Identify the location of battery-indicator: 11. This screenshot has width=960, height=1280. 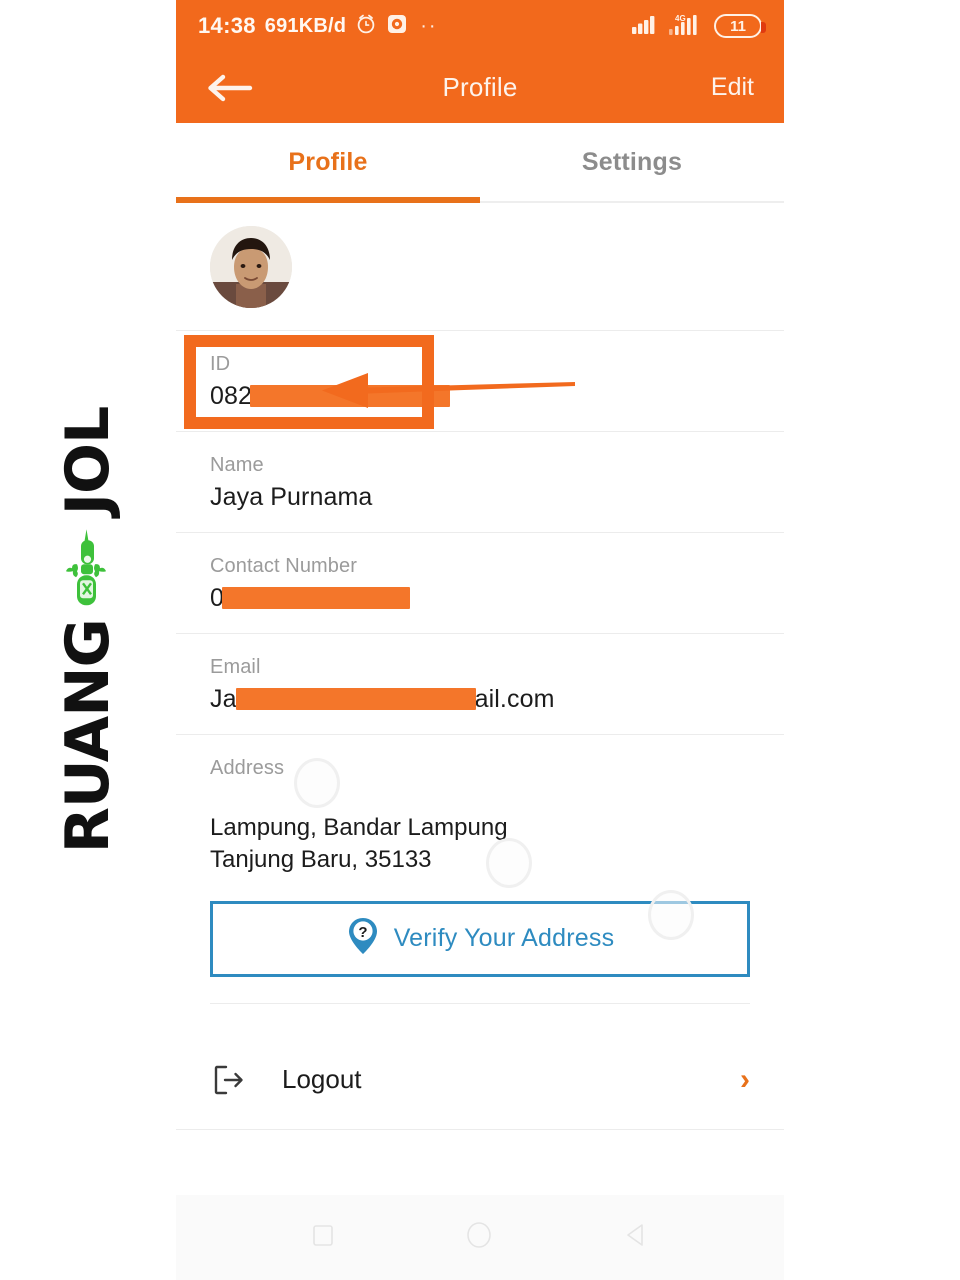
(740, 26).